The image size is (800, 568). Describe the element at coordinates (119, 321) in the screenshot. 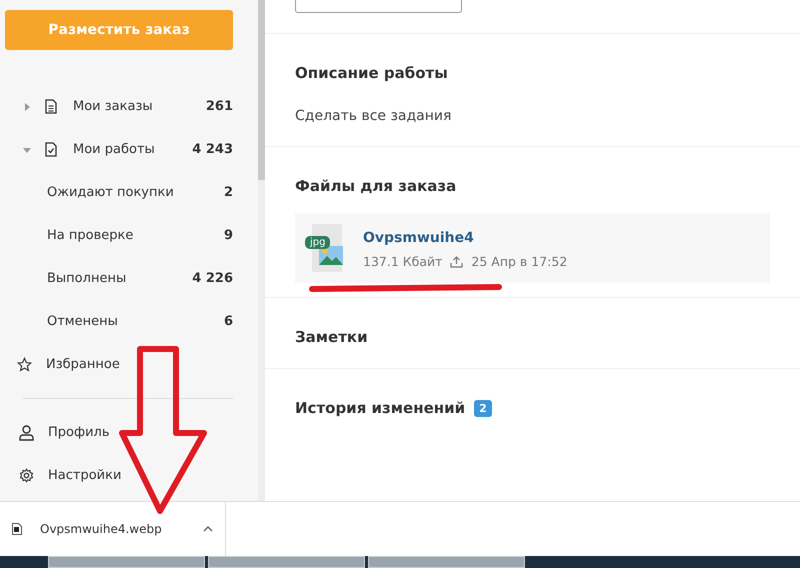

I see `sidebar-subitem: Отменены 6` at that location.